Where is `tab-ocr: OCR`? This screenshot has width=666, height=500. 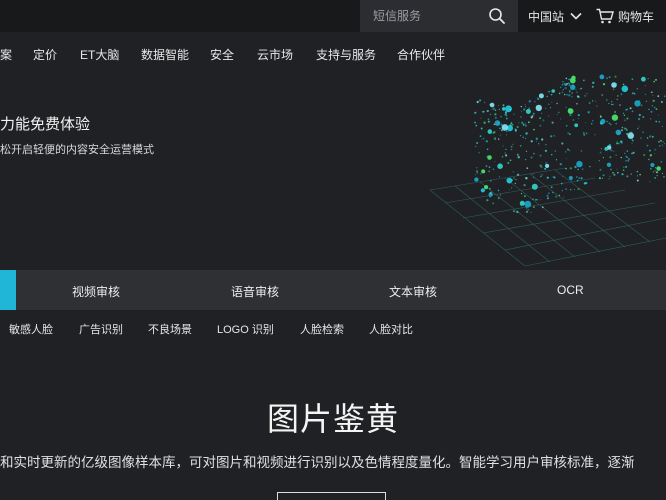 tab-ocr: OCR is located at coordinates (570, 290).